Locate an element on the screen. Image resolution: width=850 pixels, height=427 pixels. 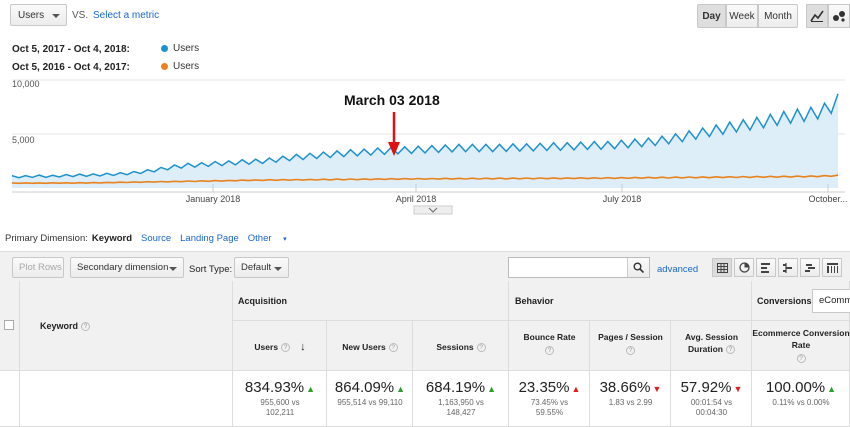
conversions-goal-select: eComm is located at coordinates (831, 301).